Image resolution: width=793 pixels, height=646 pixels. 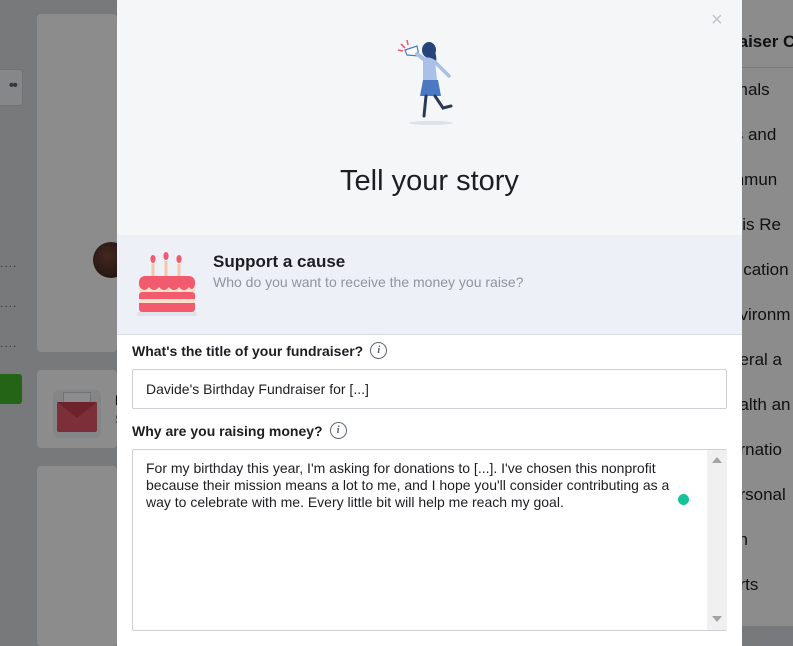 What do you see at coordinates (279, 261) in the screenshot?
I see `cause-title: Support a cause` at bounding box center [279, 261].